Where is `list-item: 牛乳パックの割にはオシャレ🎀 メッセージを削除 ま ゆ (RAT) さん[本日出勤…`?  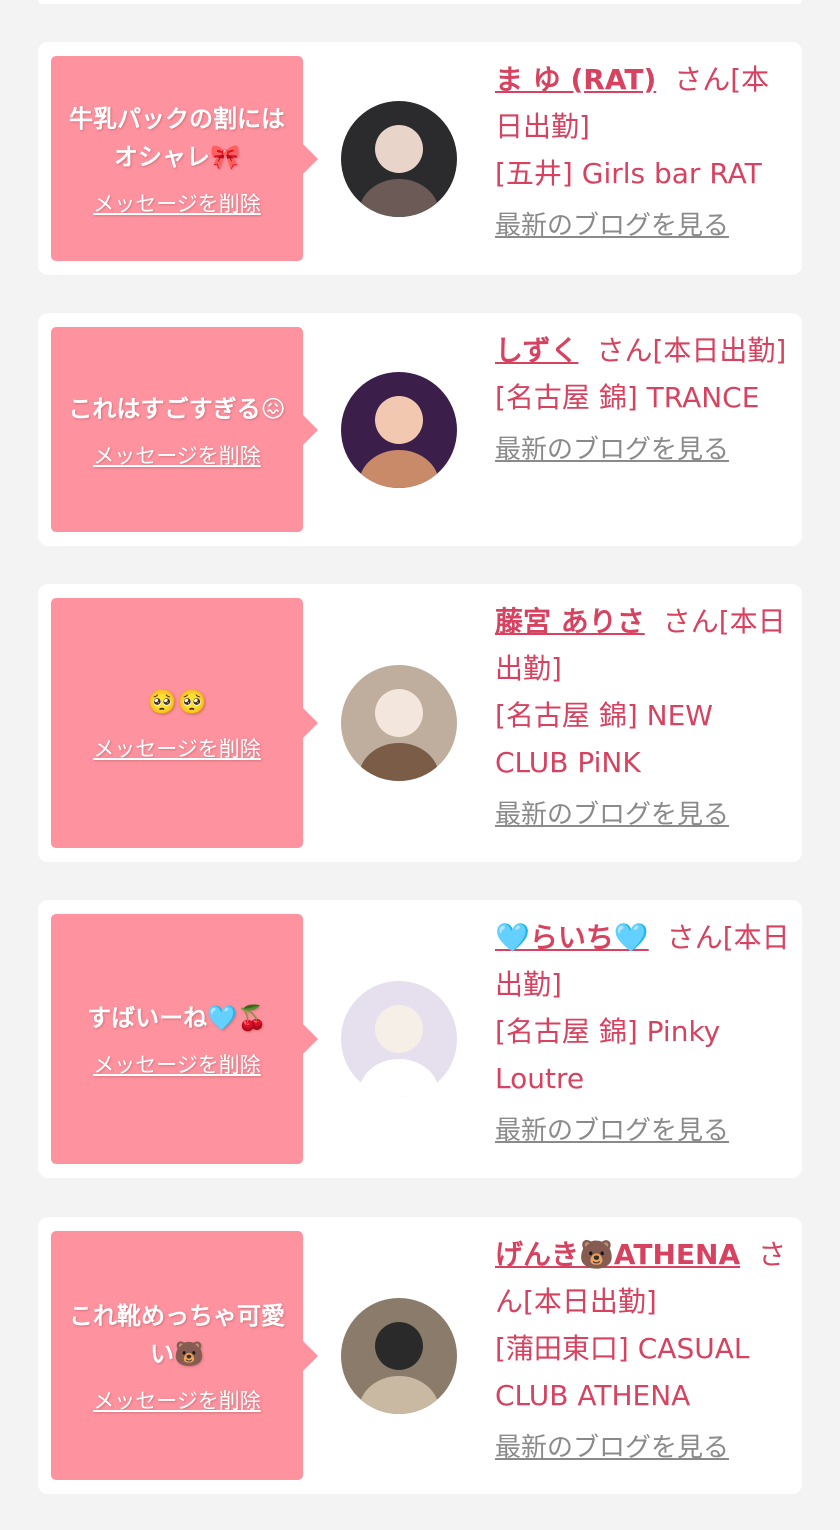 list-item: 牛乳パックの割にはオシャレ🎀 メッセージを削除 ま ゆ (RAT) さん[本日出勤… is located at coordinates (420, 158).